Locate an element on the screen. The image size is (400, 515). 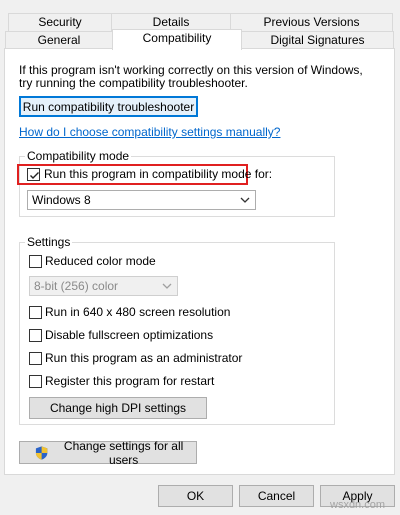
run-as-admin-checkbox is located at coordinates (35, 358).